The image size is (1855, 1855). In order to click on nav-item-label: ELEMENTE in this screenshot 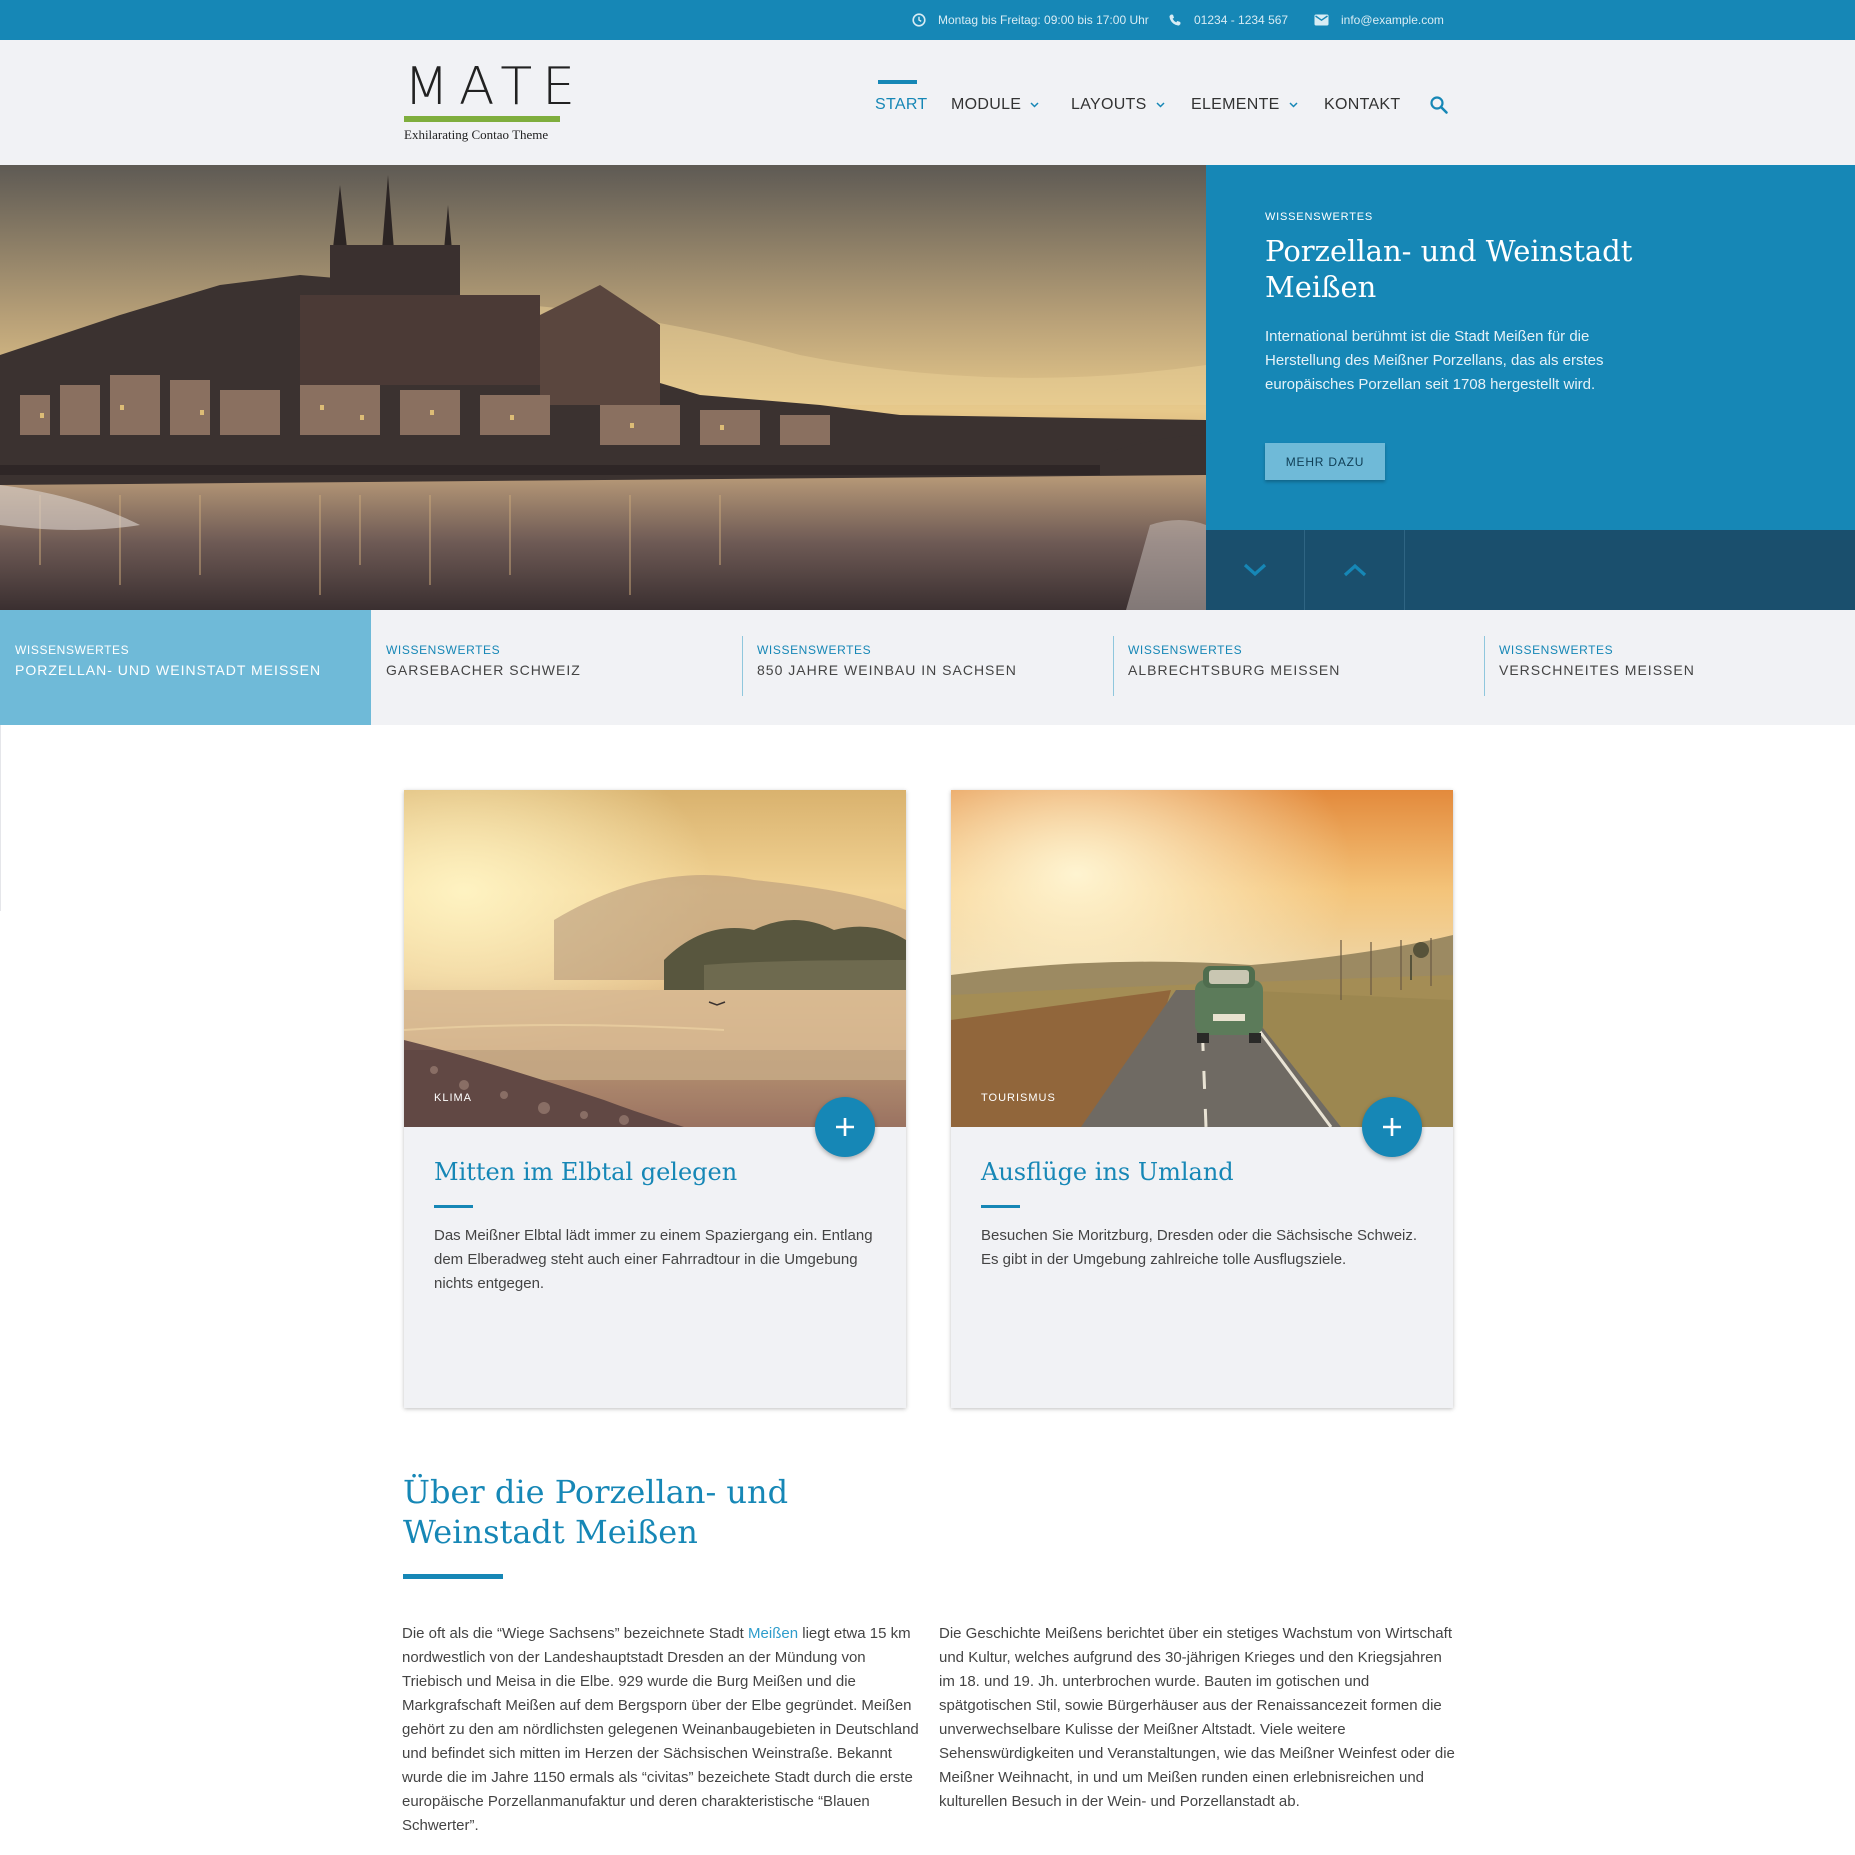, I will do `click(1235, 104)`.